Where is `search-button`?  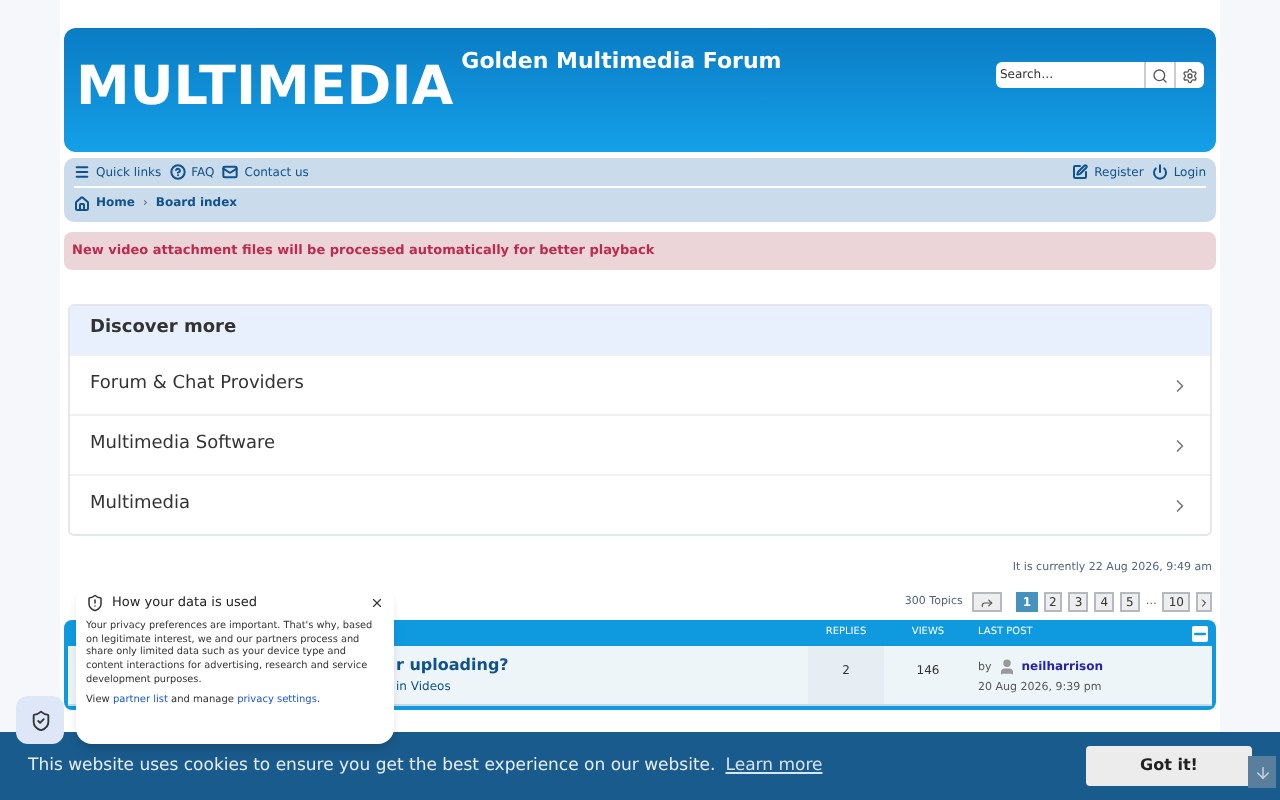
search-button is located at coordinates (1159, 75).